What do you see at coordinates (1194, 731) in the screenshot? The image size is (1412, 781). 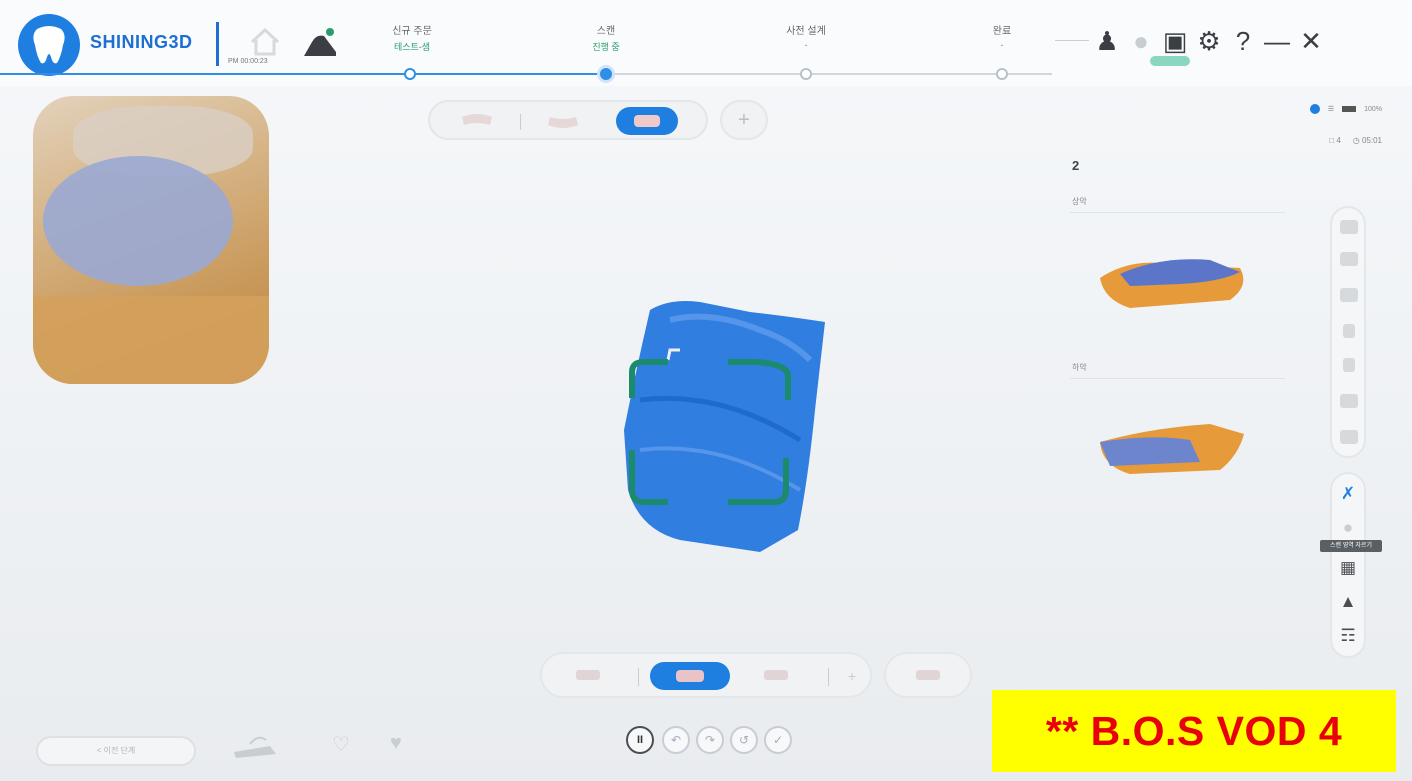 I see `vod-watermark: ** B.O.S VOD 4` at bounding box center [1194, 731].